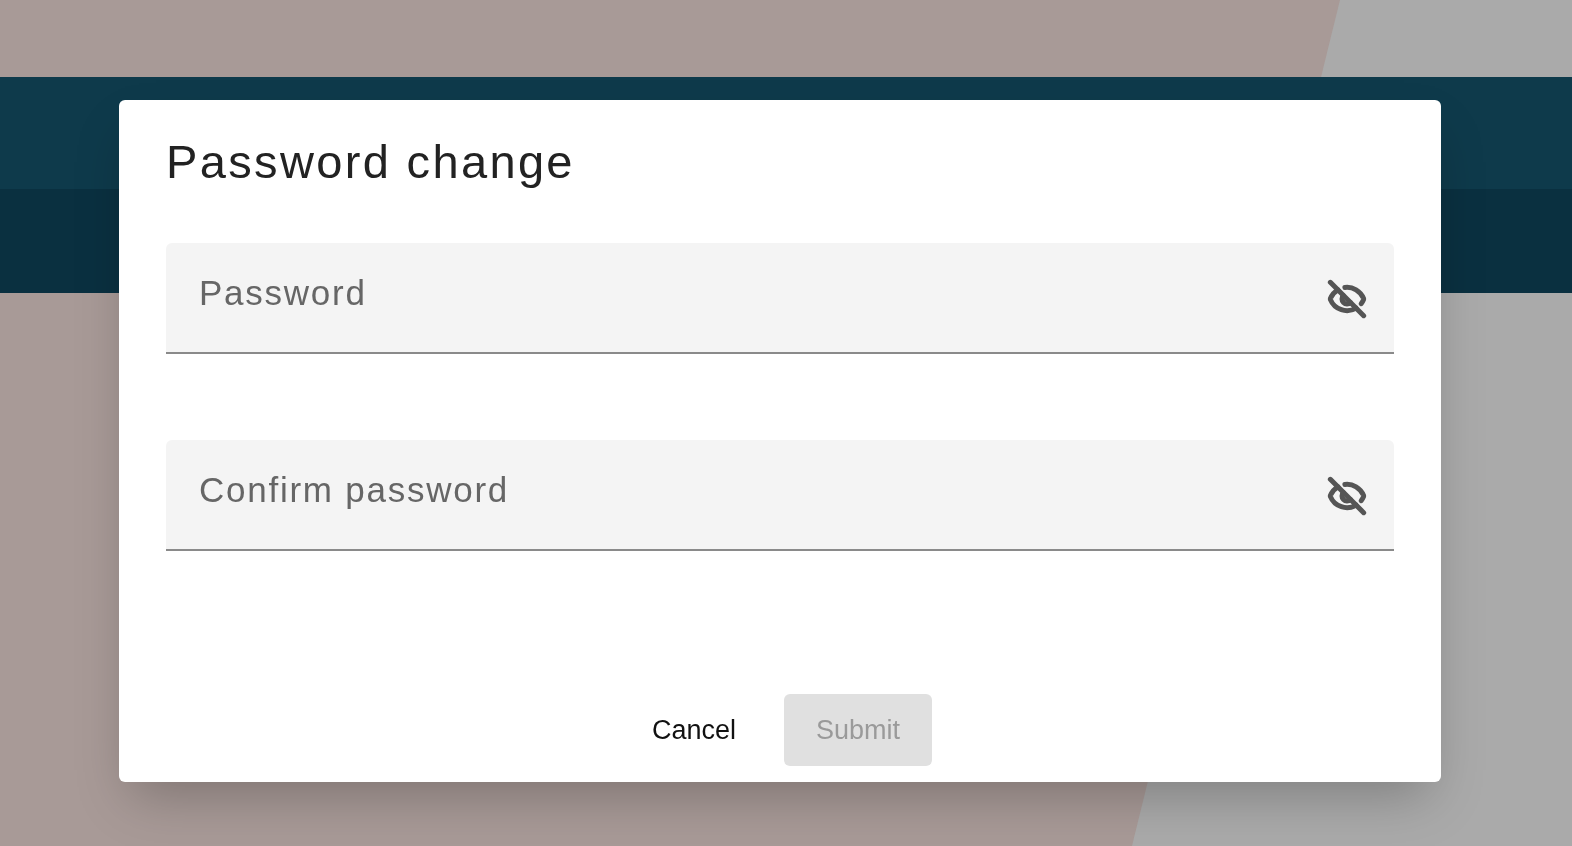  I want to click on cancel-button: Cancel, so click(693, 730).